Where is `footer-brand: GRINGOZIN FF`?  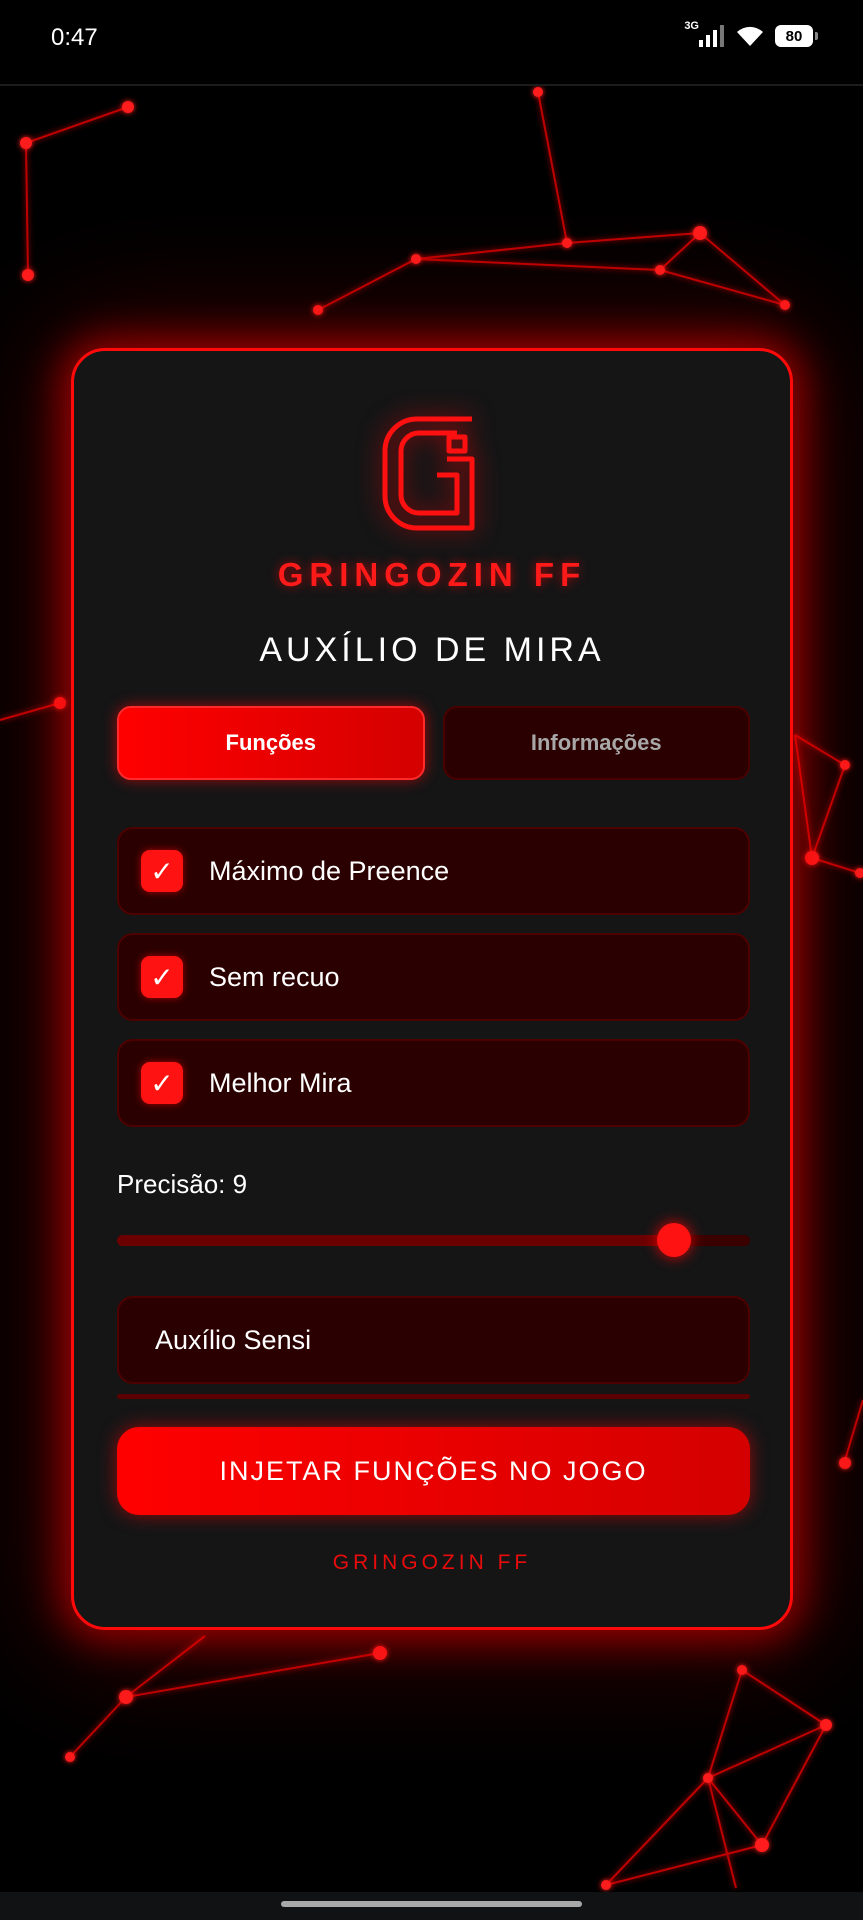 footer-brand: GRINGOZIN FF is located at coordinates (432, 1562).